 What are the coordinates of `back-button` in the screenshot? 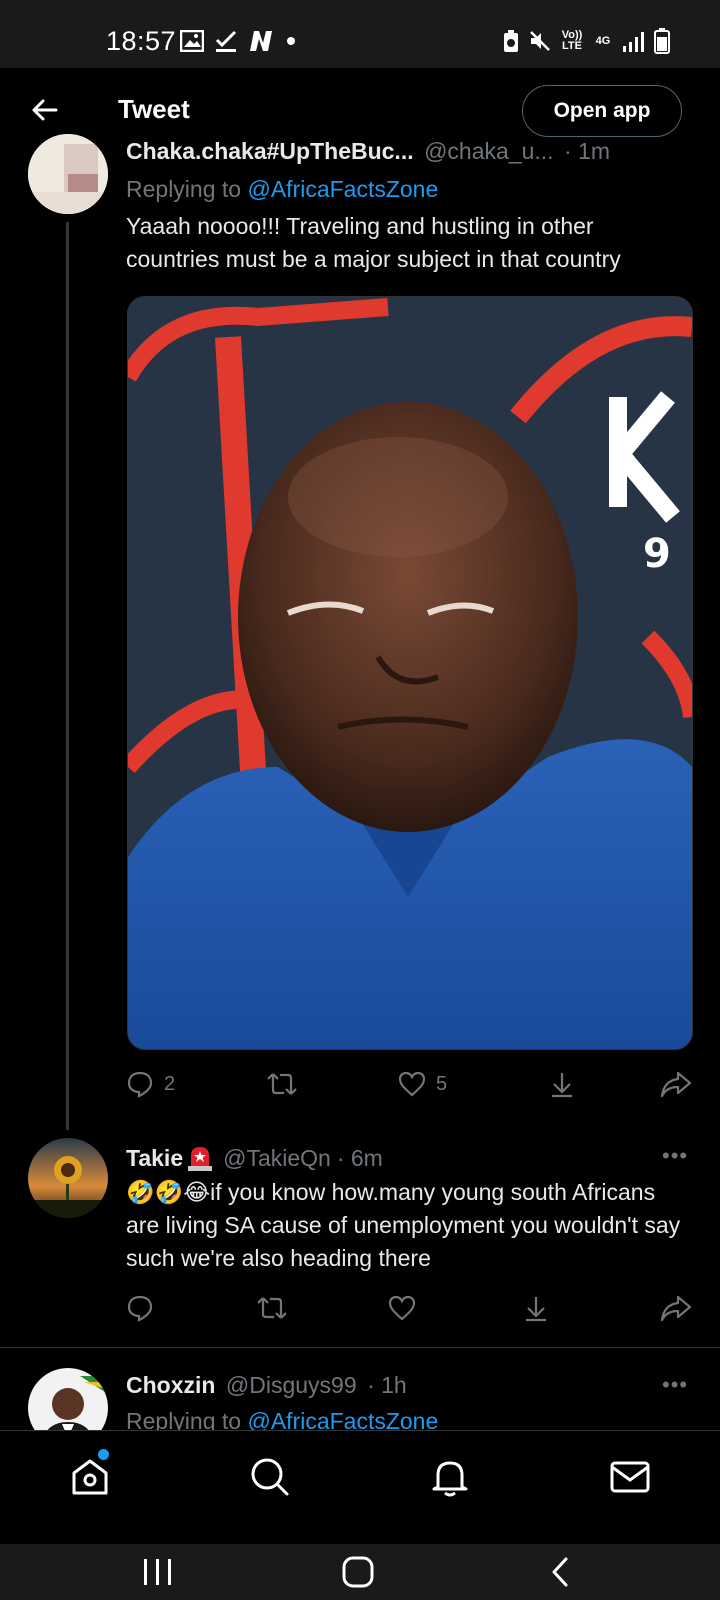 It's located at (46, 110).